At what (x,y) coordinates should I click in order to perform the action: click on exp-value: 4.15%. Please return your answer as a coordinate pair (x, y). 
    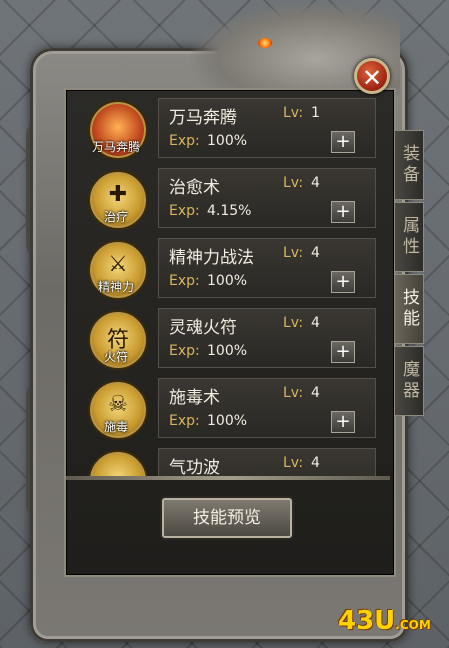
    Looking at the image, I should click on (229, 211).